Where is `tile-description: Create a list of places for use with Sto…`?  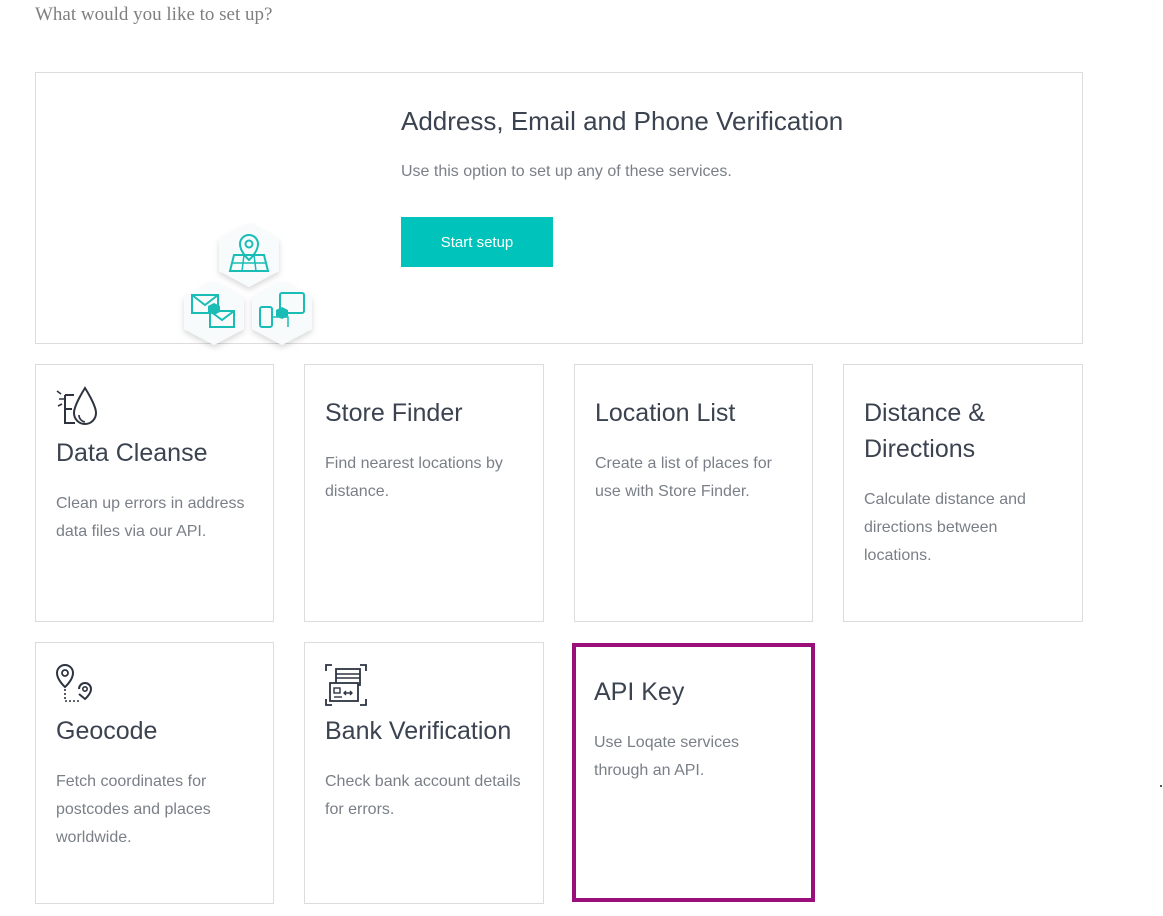 tile-description: Create a list of places for use with Sto… is located at coordinates (683, 477).